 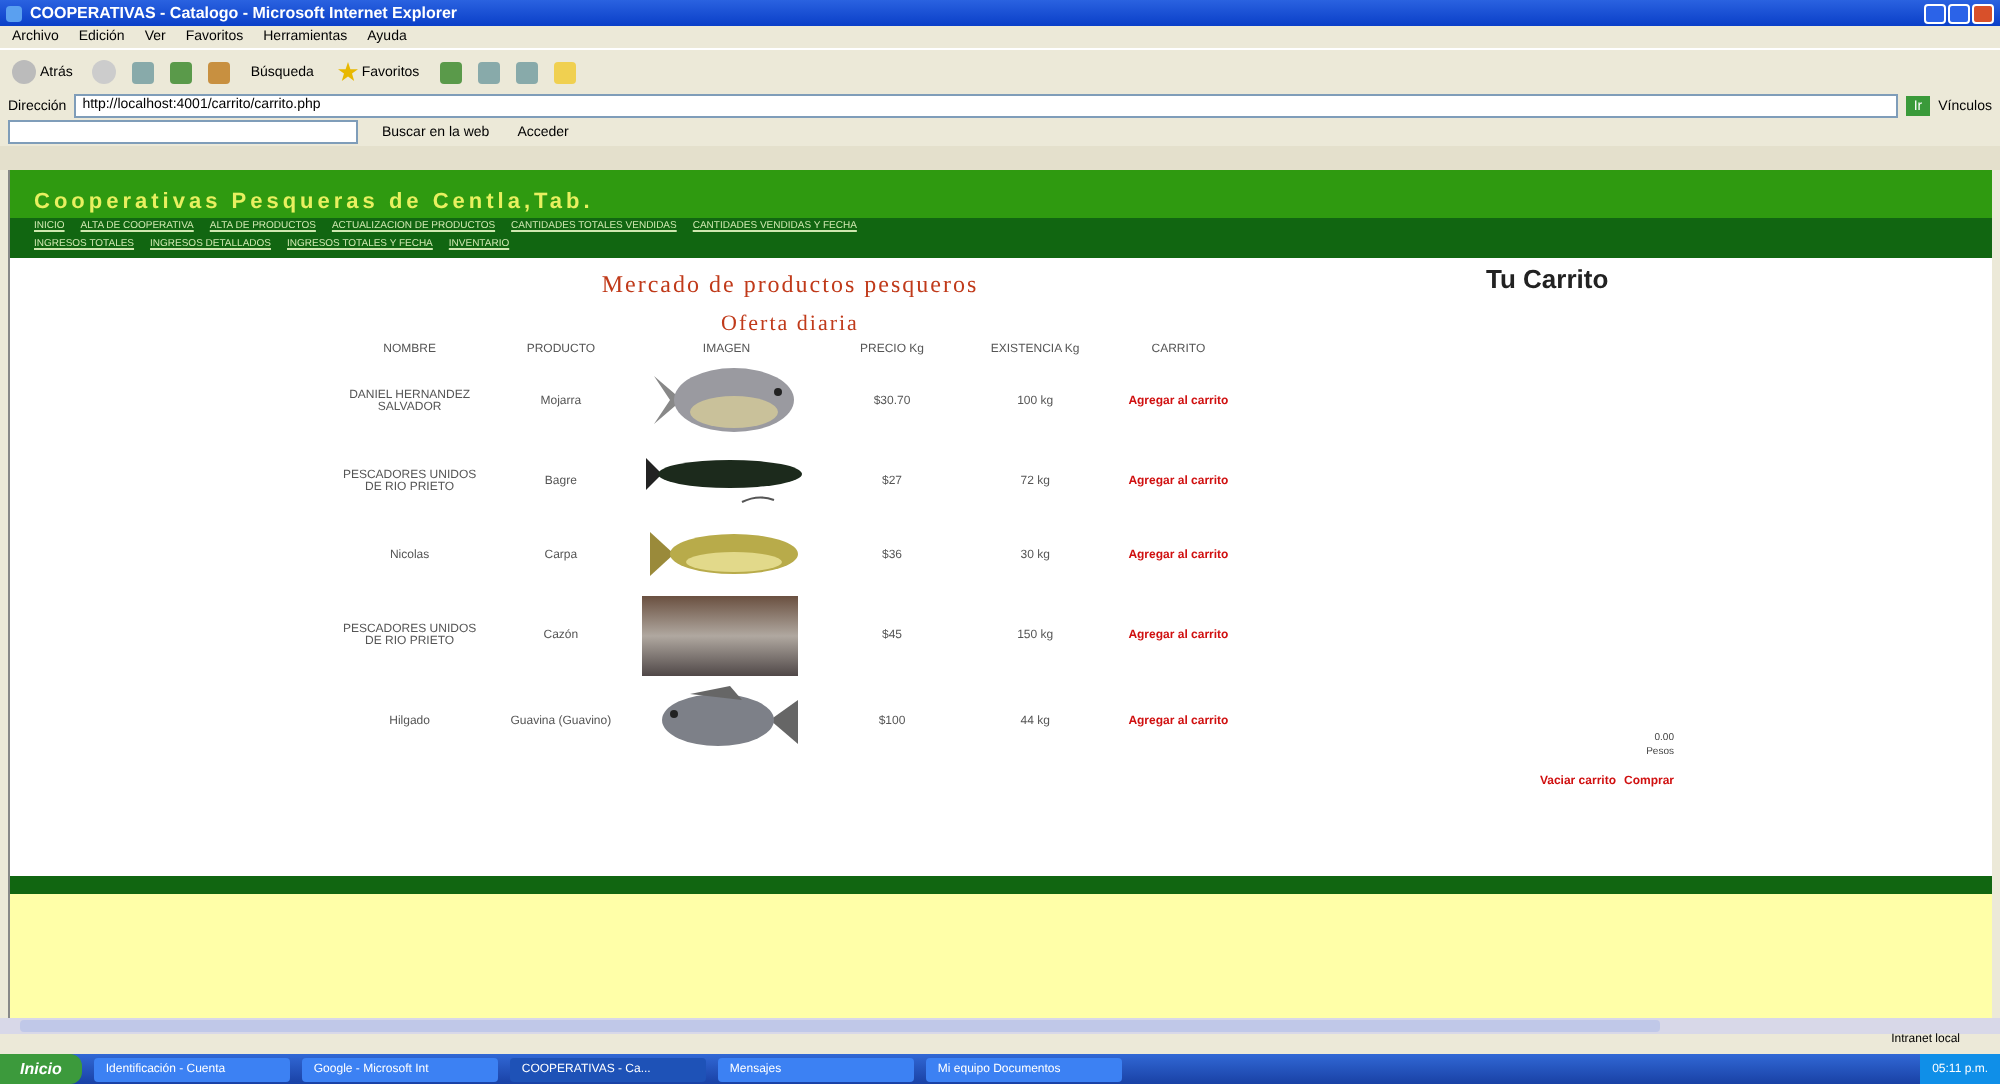 What do you see at coordinates (315, 202) in the screenshot?
I see `site-title: Cooperativas Pesqueras de Centla,Tab.` at bounding box center [315, 202].